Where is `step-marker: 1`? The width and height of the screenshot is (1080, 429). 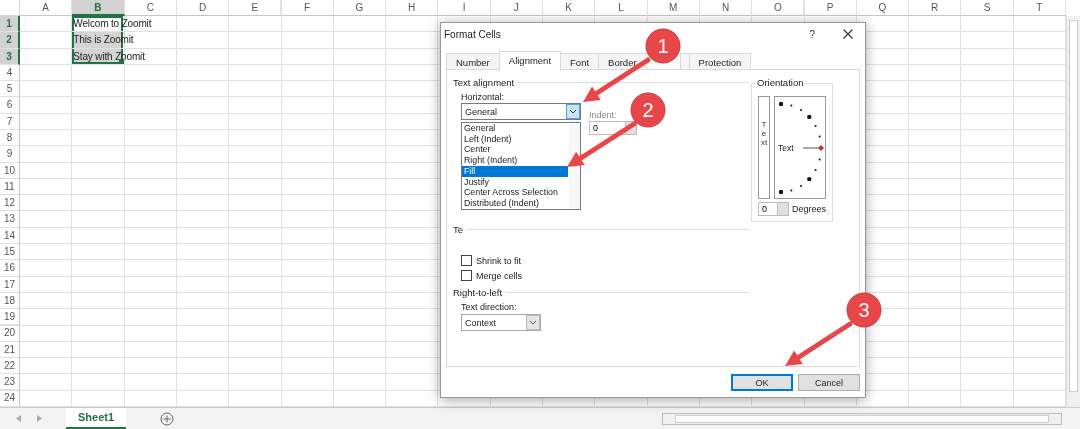 step-marker: 1 is located at coordinates (663, 46).